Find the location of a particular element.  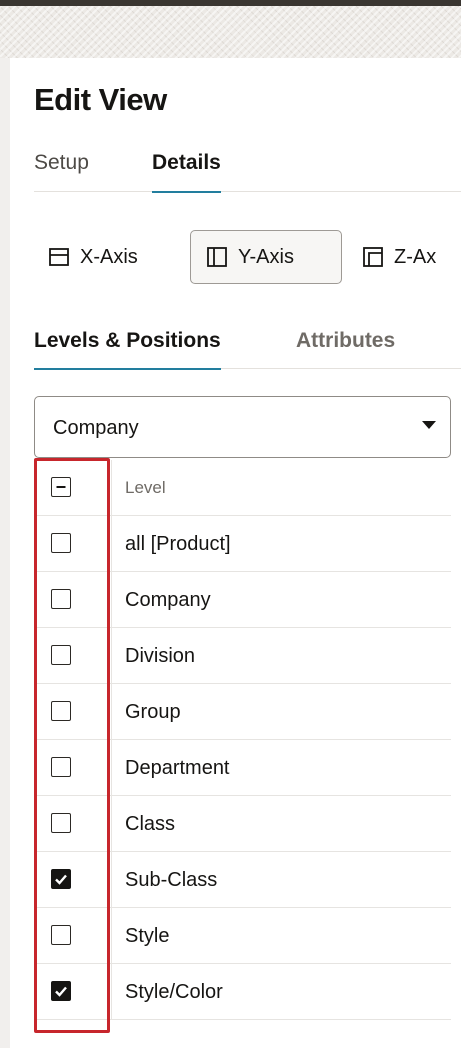

list-item: Group is located at coordinates (242, 712).